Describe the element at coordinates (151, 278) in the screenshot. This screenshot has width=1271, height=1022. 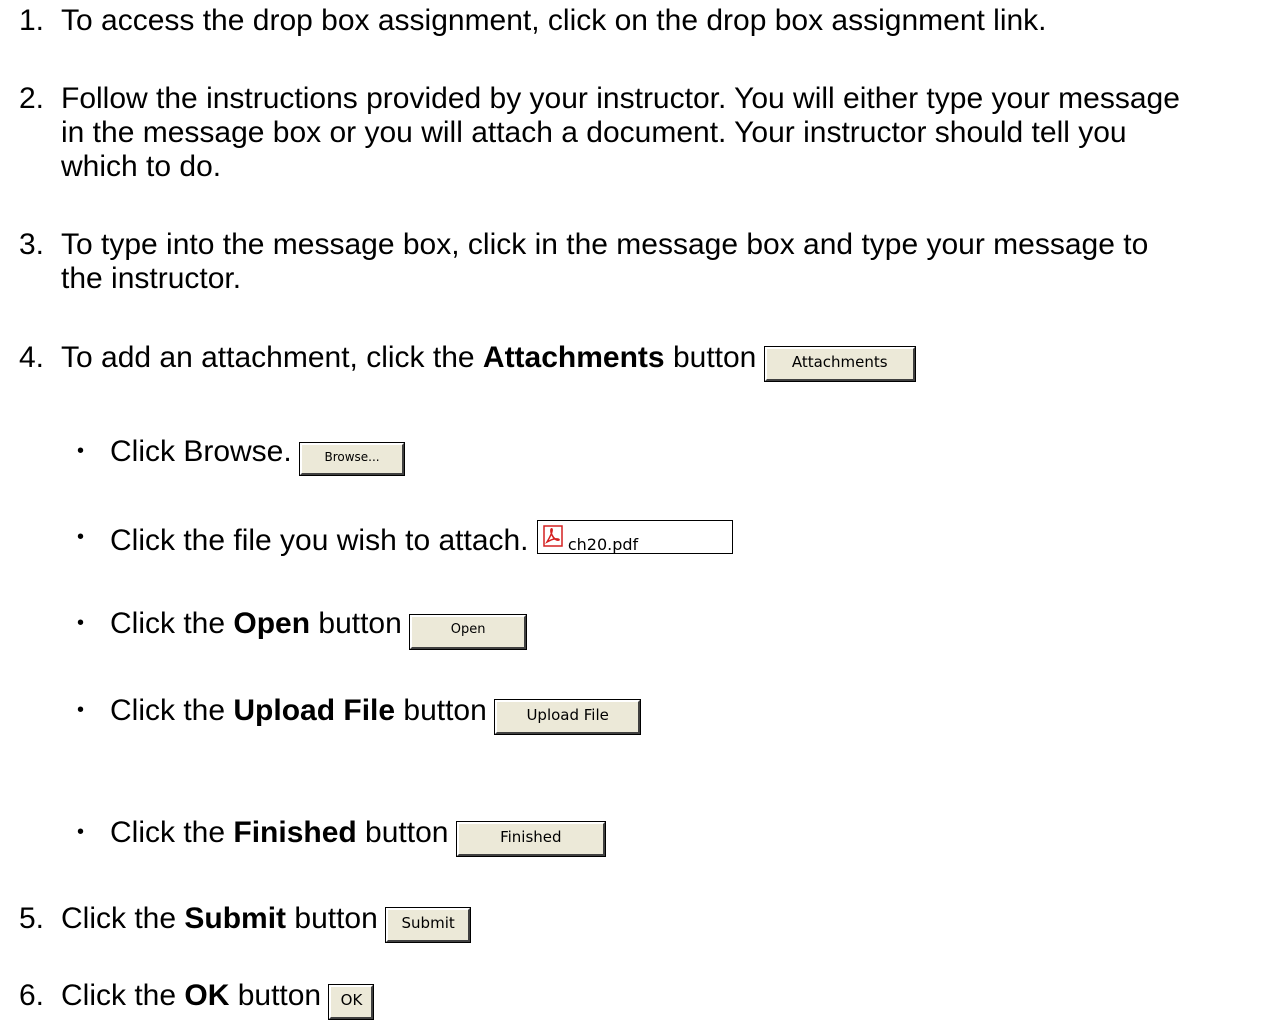
I see `step-3-line-2: the instructor.` at that location.